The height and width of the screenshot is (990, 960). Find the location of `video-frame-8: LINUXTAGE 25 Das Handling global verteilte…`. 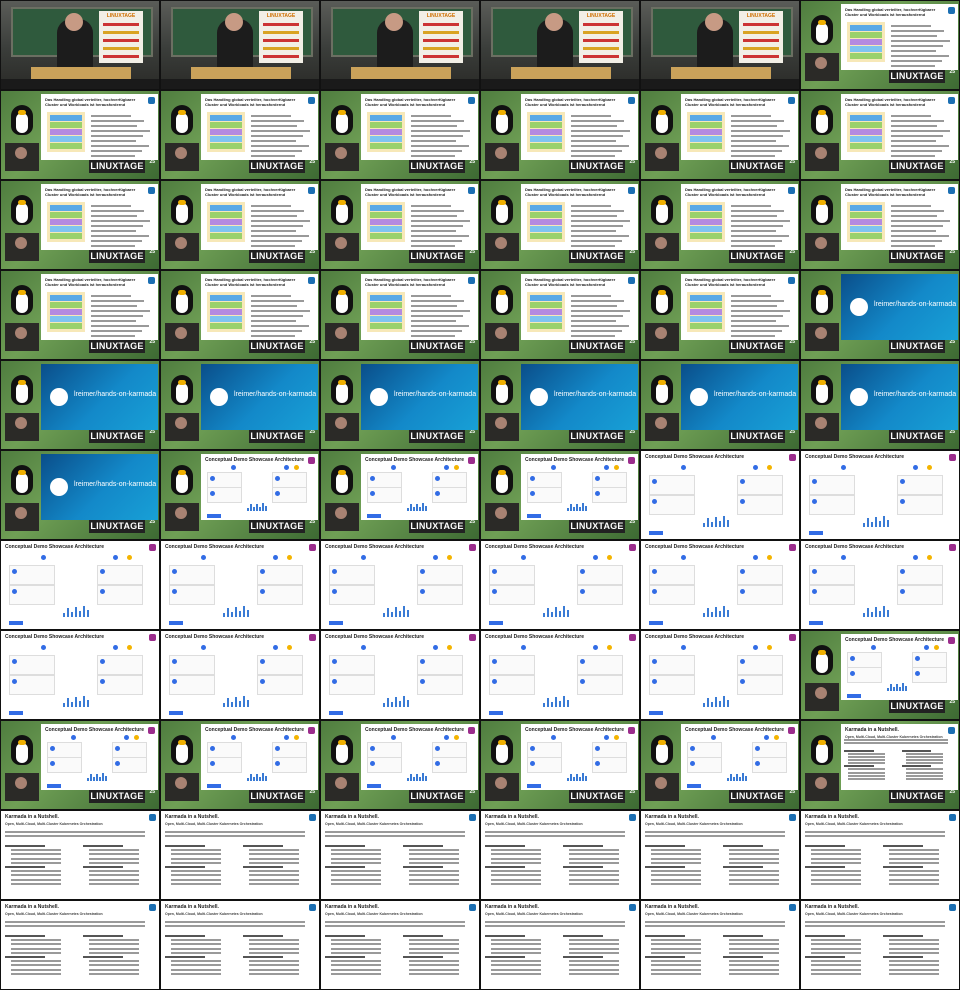

video-frame-8: LINUXTAGE 25 Das Handling global verteilte… is located at coordinates (240, 135).